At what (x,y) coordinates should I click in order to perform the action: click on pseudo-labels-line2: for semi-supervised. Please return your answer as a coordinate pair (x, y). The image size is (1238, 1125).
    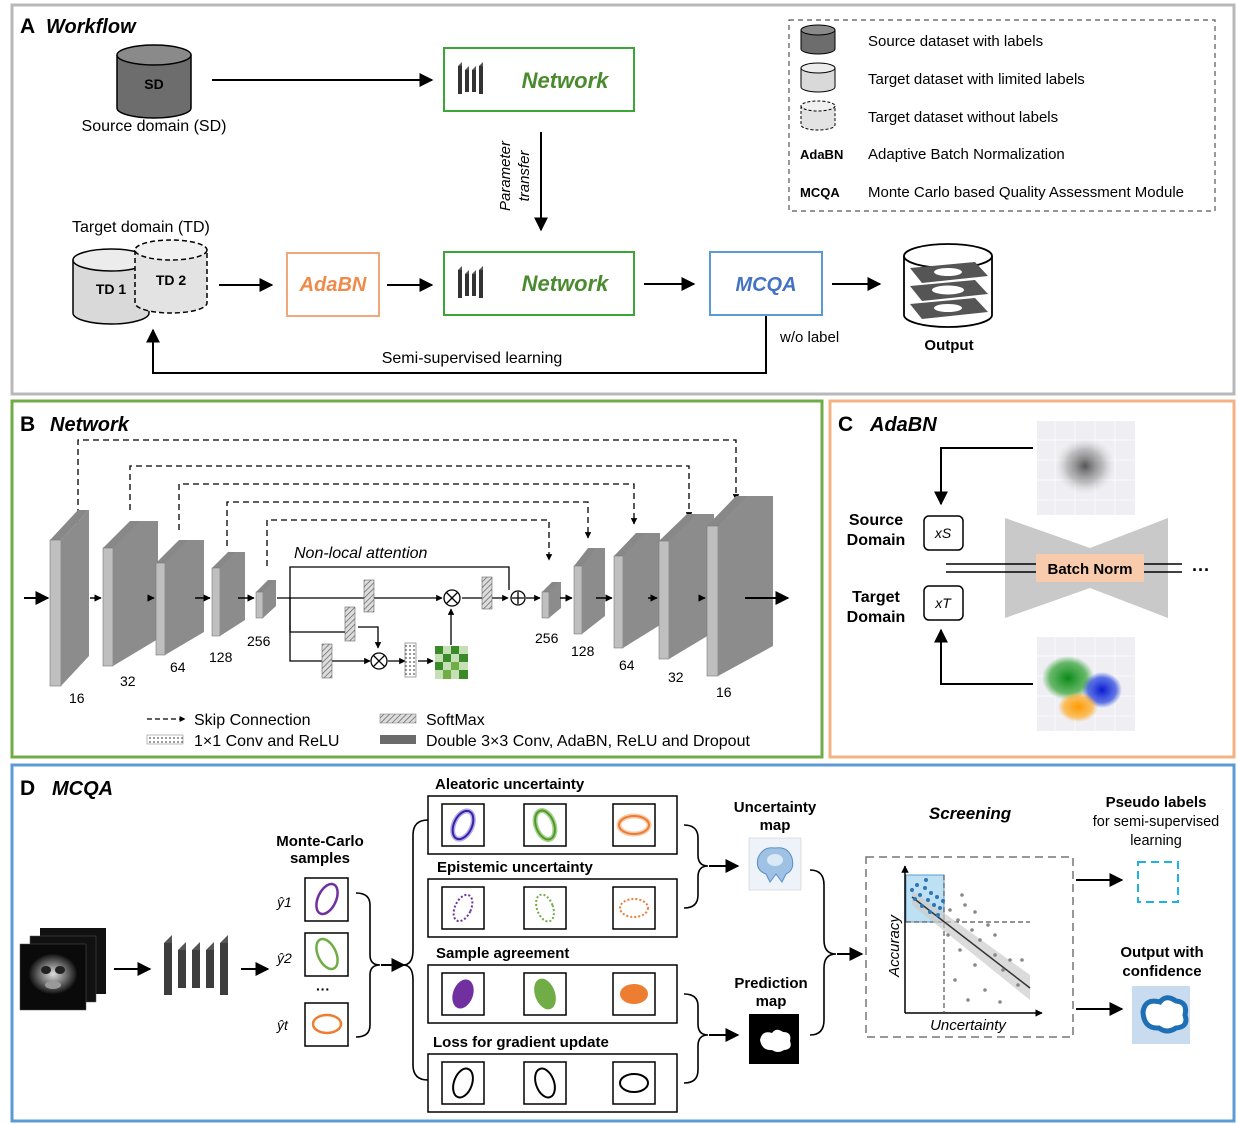
    Looking at the image, I should click on (1156, 822).